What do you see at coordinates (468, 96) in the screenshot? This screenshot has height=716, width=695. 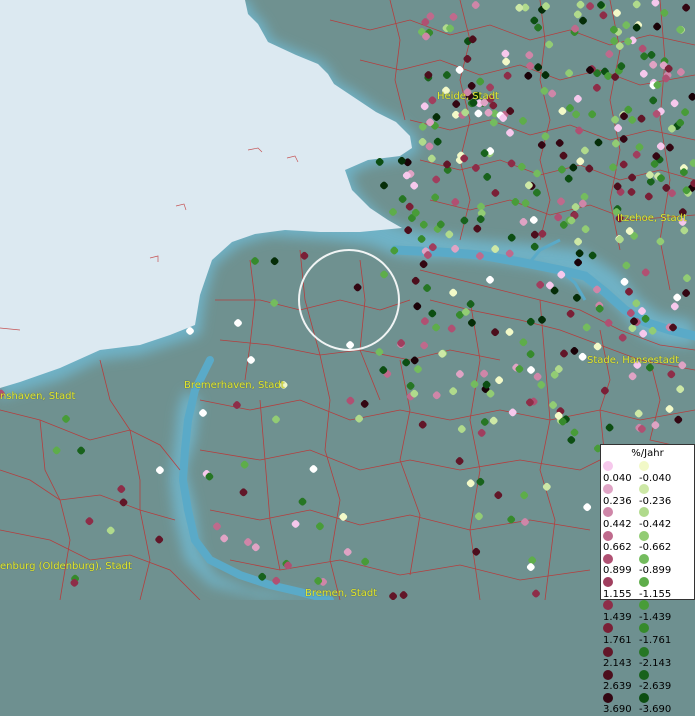 I see `city-label-heide: Heide, Stadt` at bounding box center [468, 96].